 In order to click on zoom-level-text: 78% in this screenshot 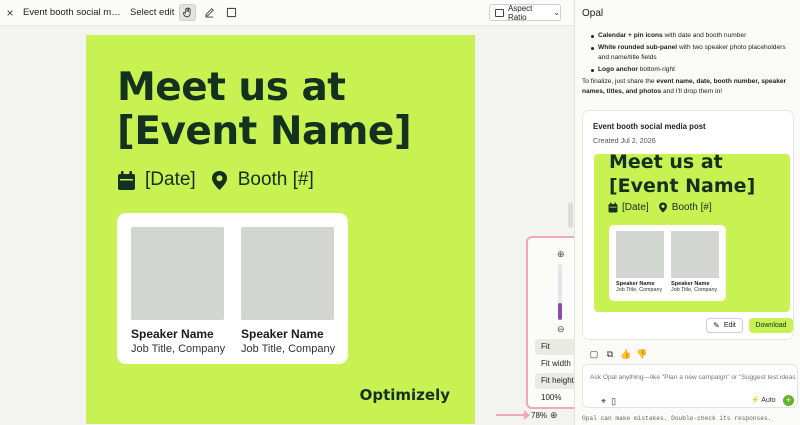, I will do `click(539, 415)`.